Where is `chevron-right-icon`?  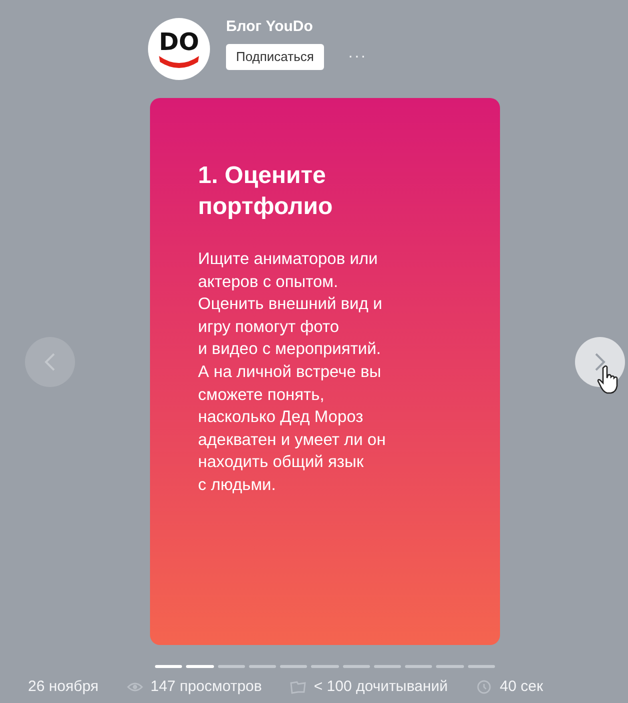
chevron-right-icon is located at coordinates (600, 362).